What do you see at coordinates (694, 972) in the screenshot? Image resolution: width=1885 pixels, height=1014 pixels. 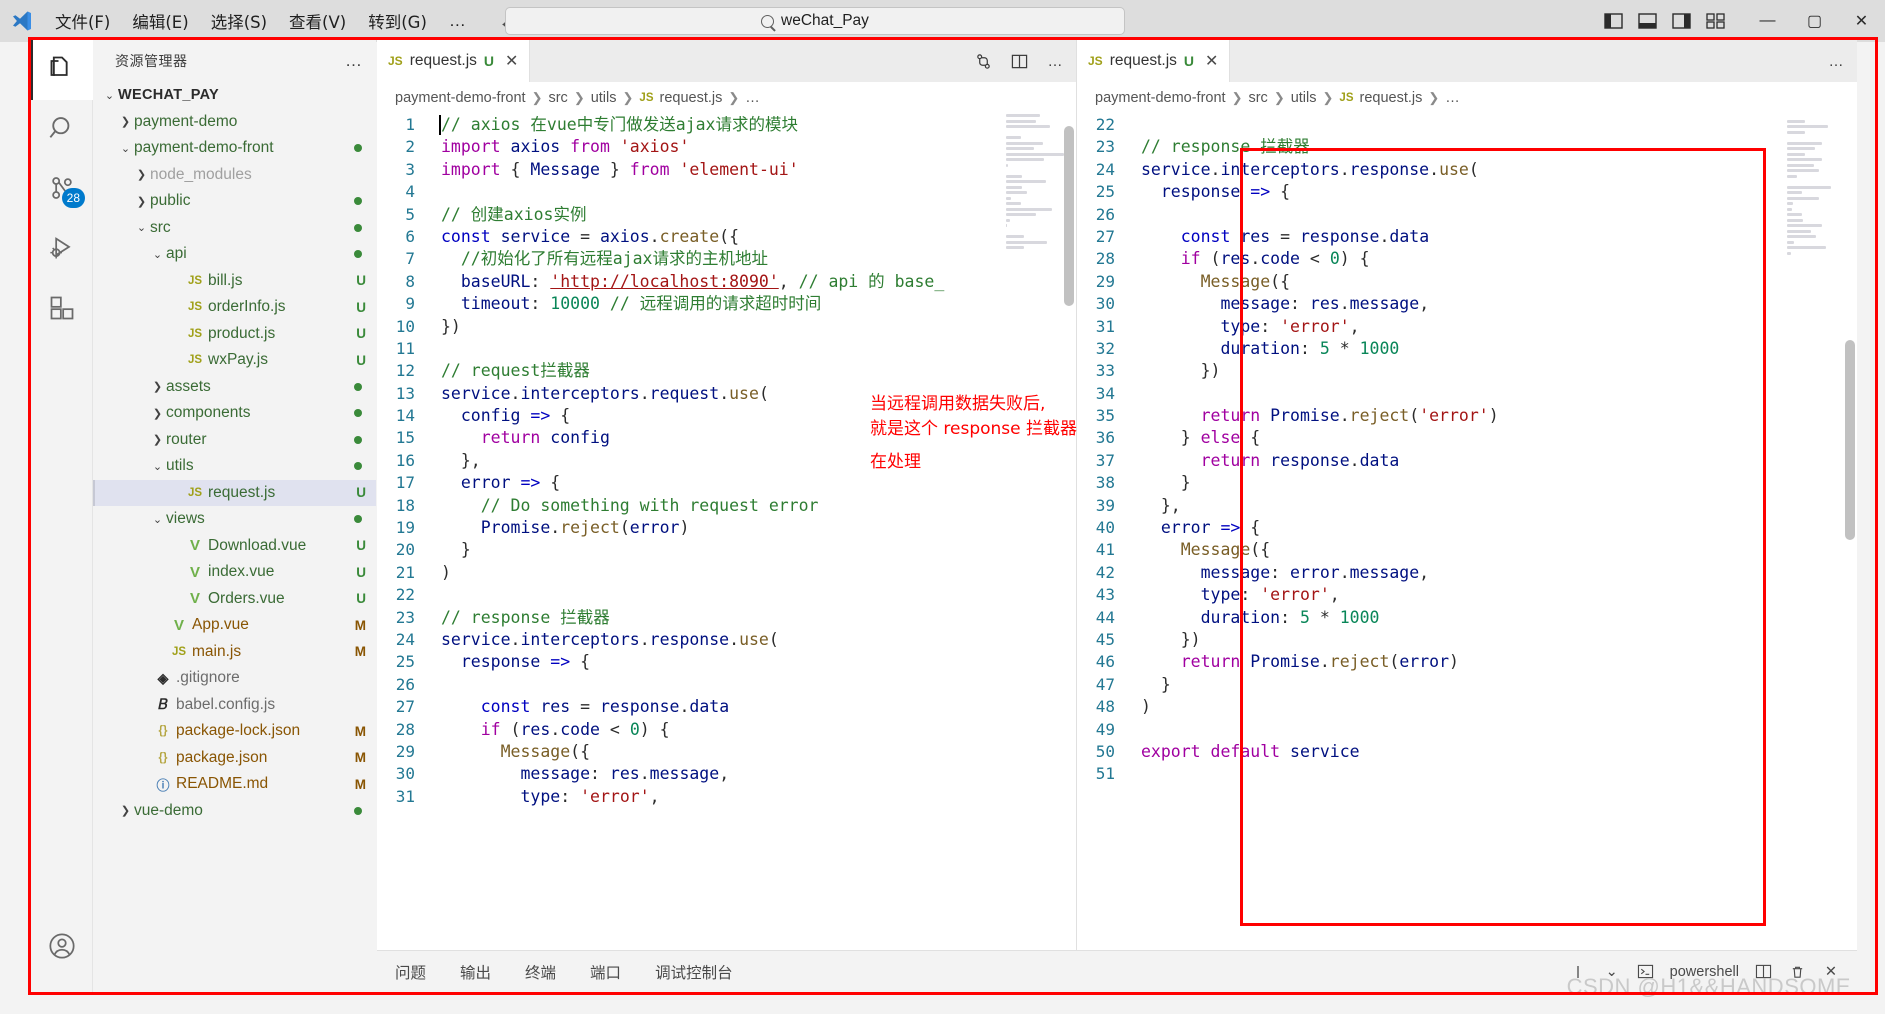 I see `panel-tab-debug-console: 调试控制台` at bounding box center [694, 972].